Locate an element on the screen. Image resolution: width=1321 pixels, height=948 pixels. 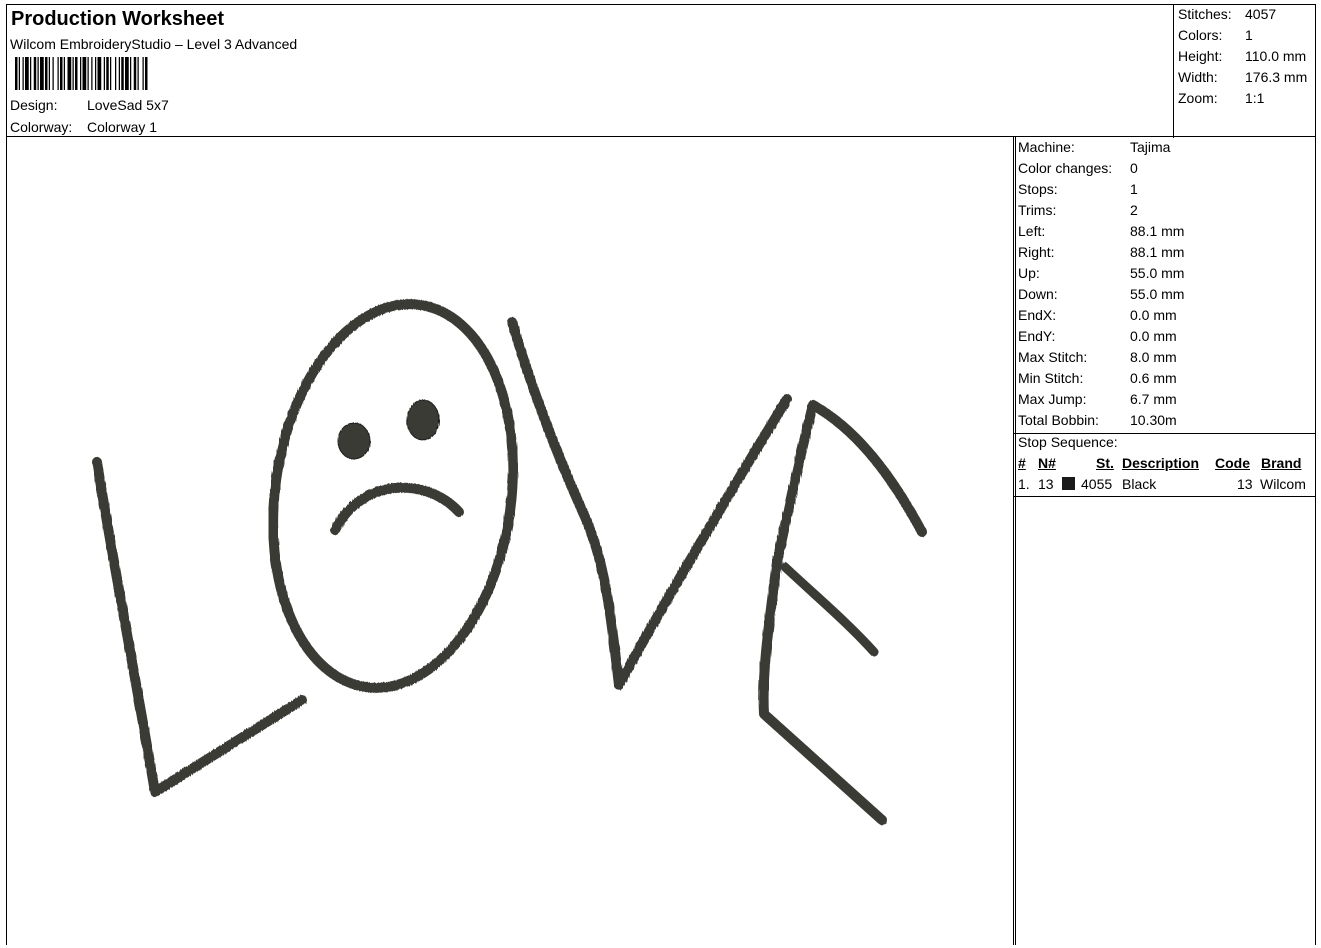
machine-info-value: Tajima is located at coordinates (1150, 147).